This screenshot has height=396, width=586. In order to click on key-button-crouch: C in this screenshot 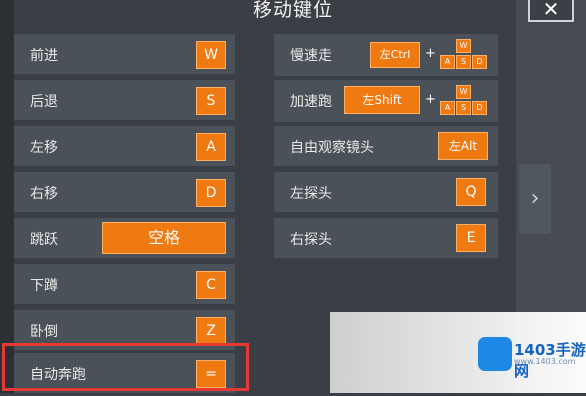, I will do `click(211, 285)`.